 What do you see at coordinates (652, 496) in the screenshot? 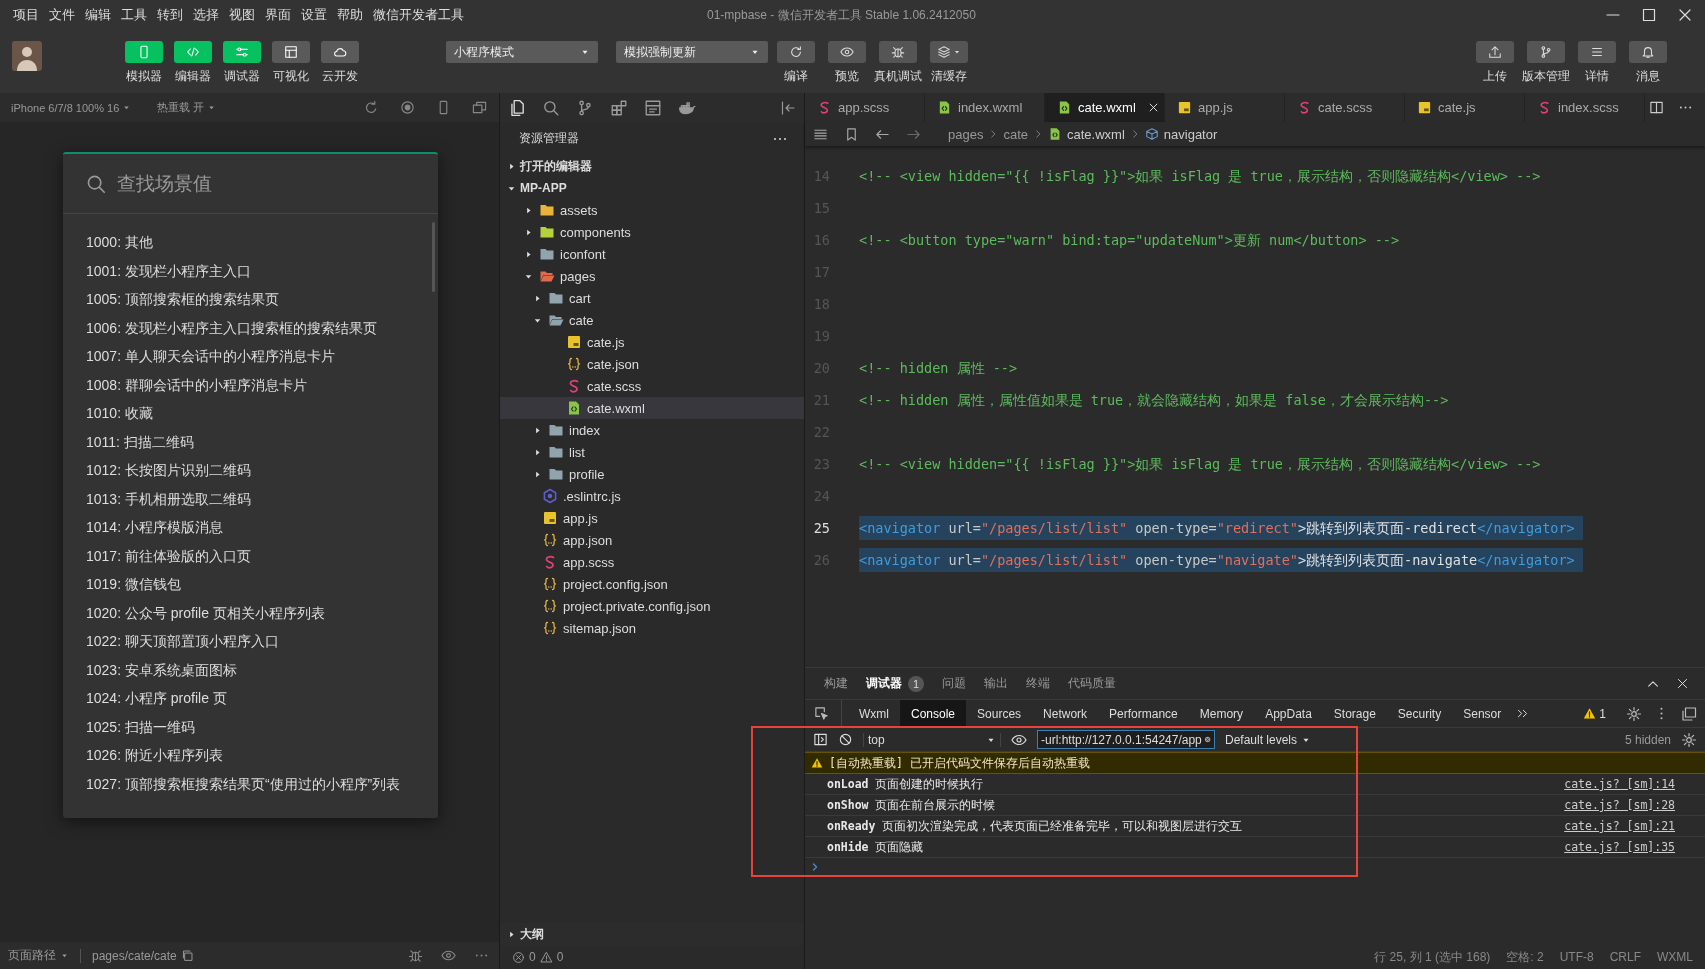
I see `tree-item: .eslintrc.js` at bounding box center [652, 496].